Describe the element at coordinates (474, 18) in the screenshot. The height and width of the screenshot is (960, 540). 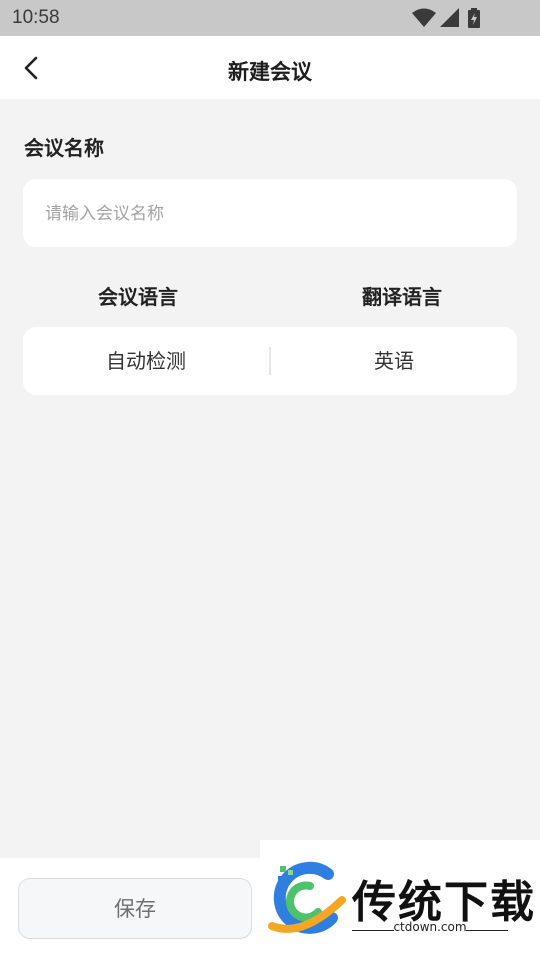
I see `battery-charging-icon` at that location.